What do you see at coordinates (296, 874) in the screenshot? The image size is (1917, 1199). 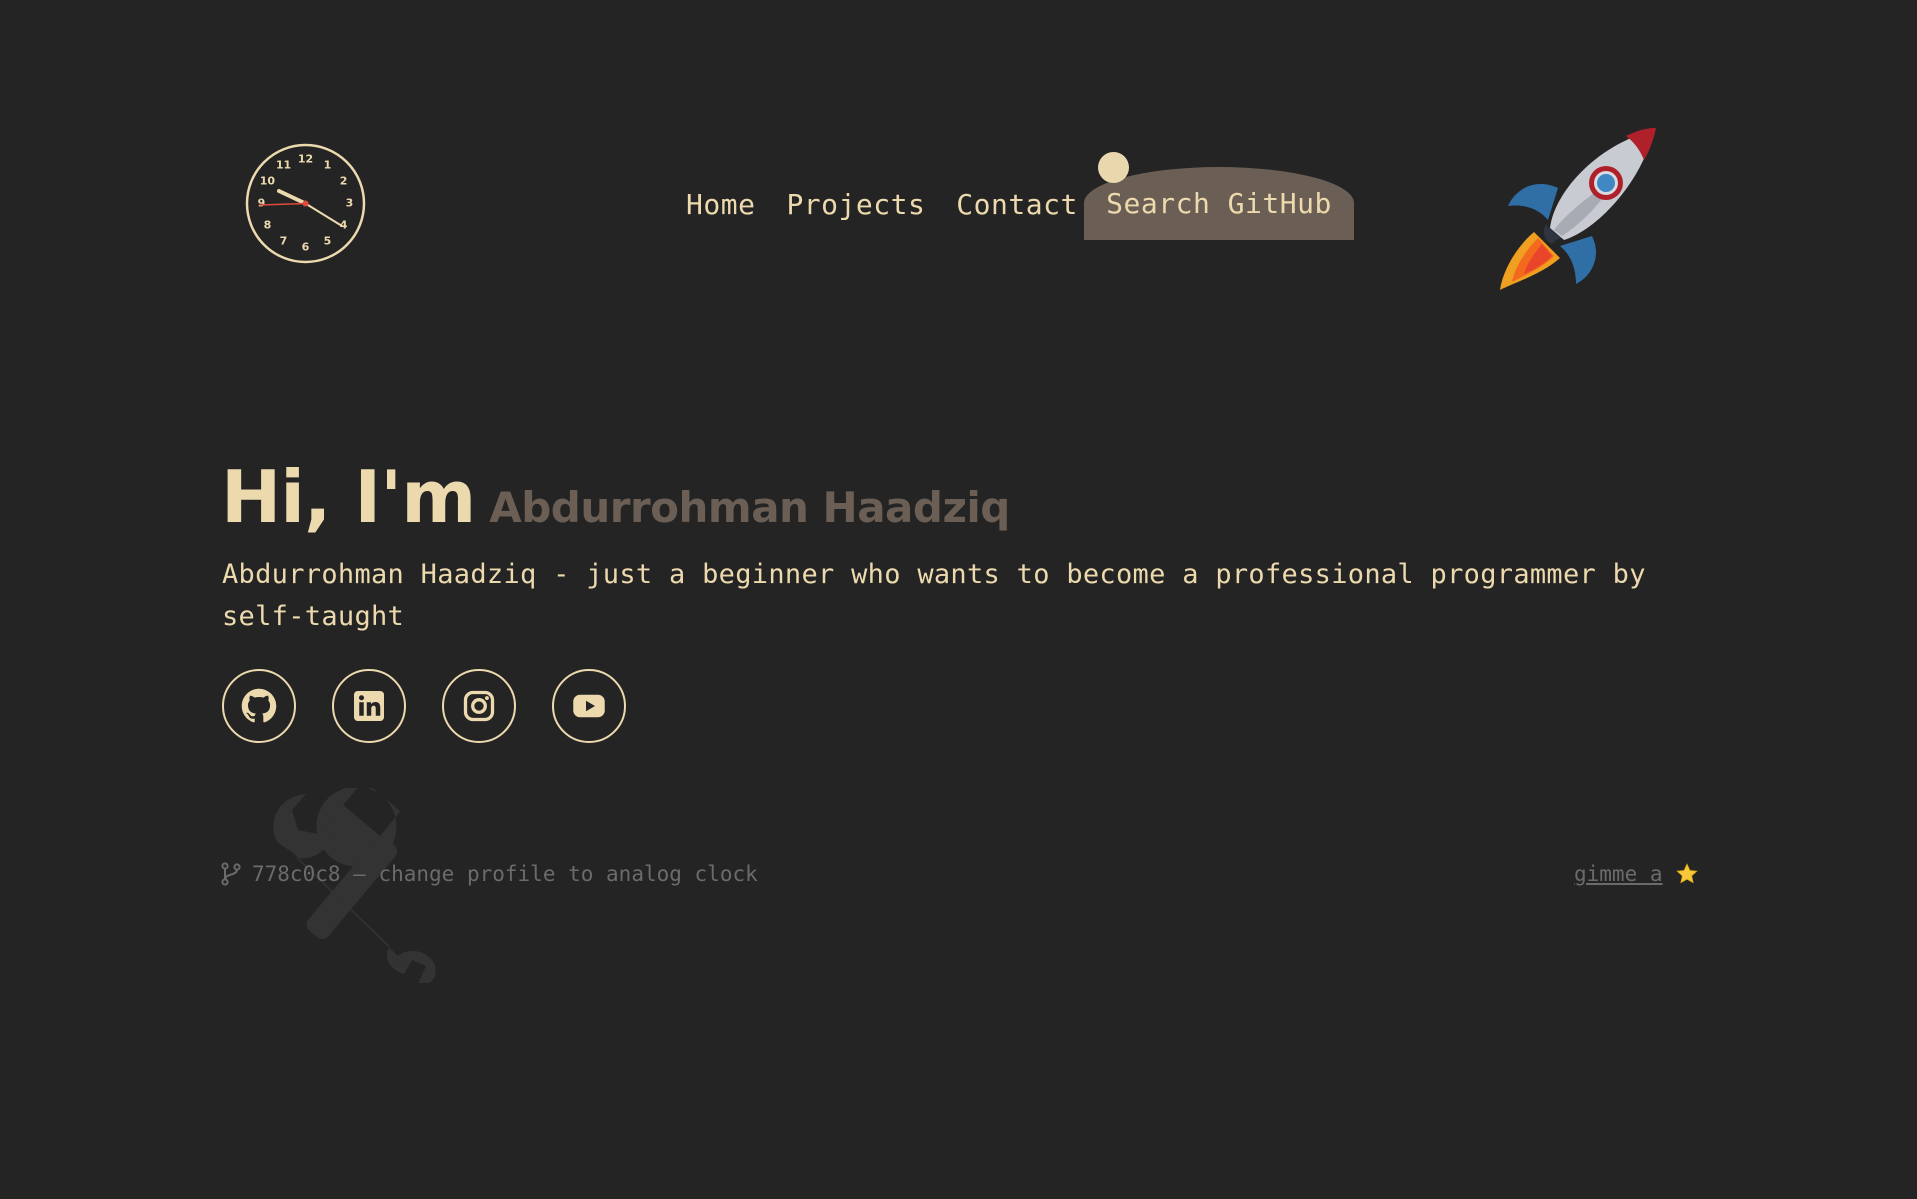 I see `commit-hash: 778c0c8` at bounding box center [296, 874].